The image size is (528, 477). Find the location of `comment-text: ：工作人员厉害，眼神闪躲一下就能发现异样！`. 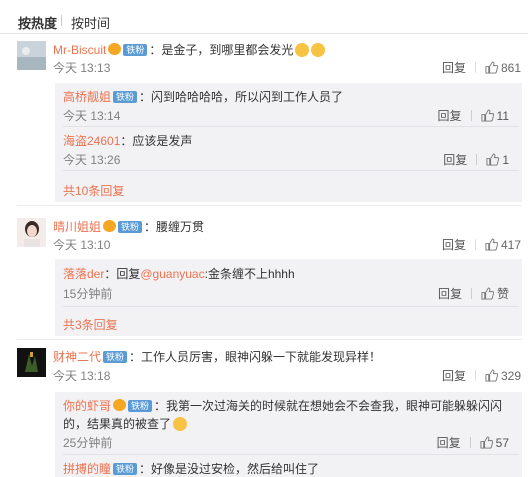

comment-text: ：工作人员厉害，眼神闪躲一下就能发现异样！ is located at coordinates (255, 357).